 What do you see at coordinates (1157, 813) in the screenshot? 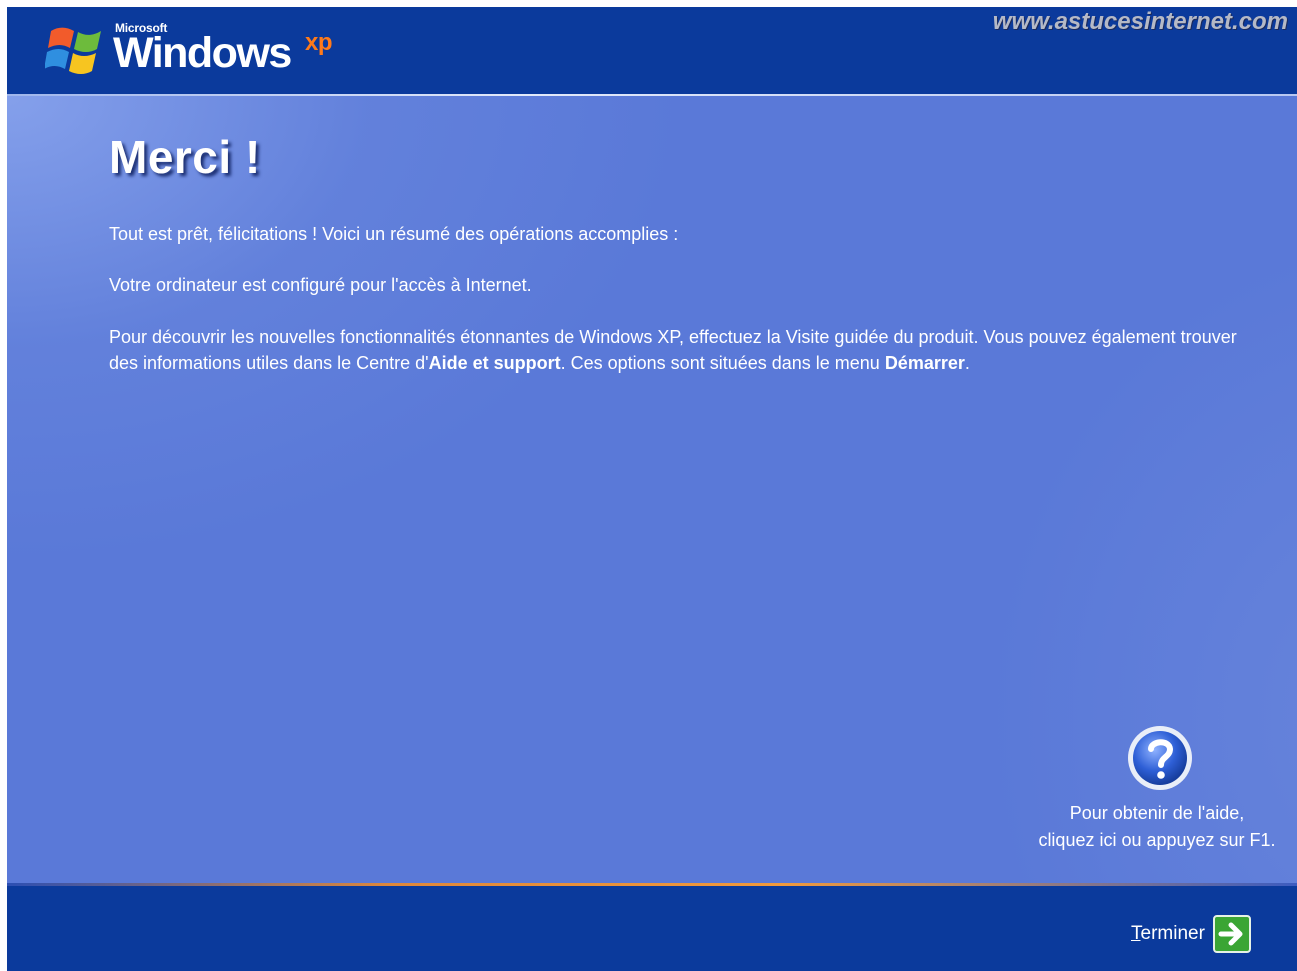
I see `help-line-1: Pour obtenir de l'aide,` at bounding box center [1157, 813].